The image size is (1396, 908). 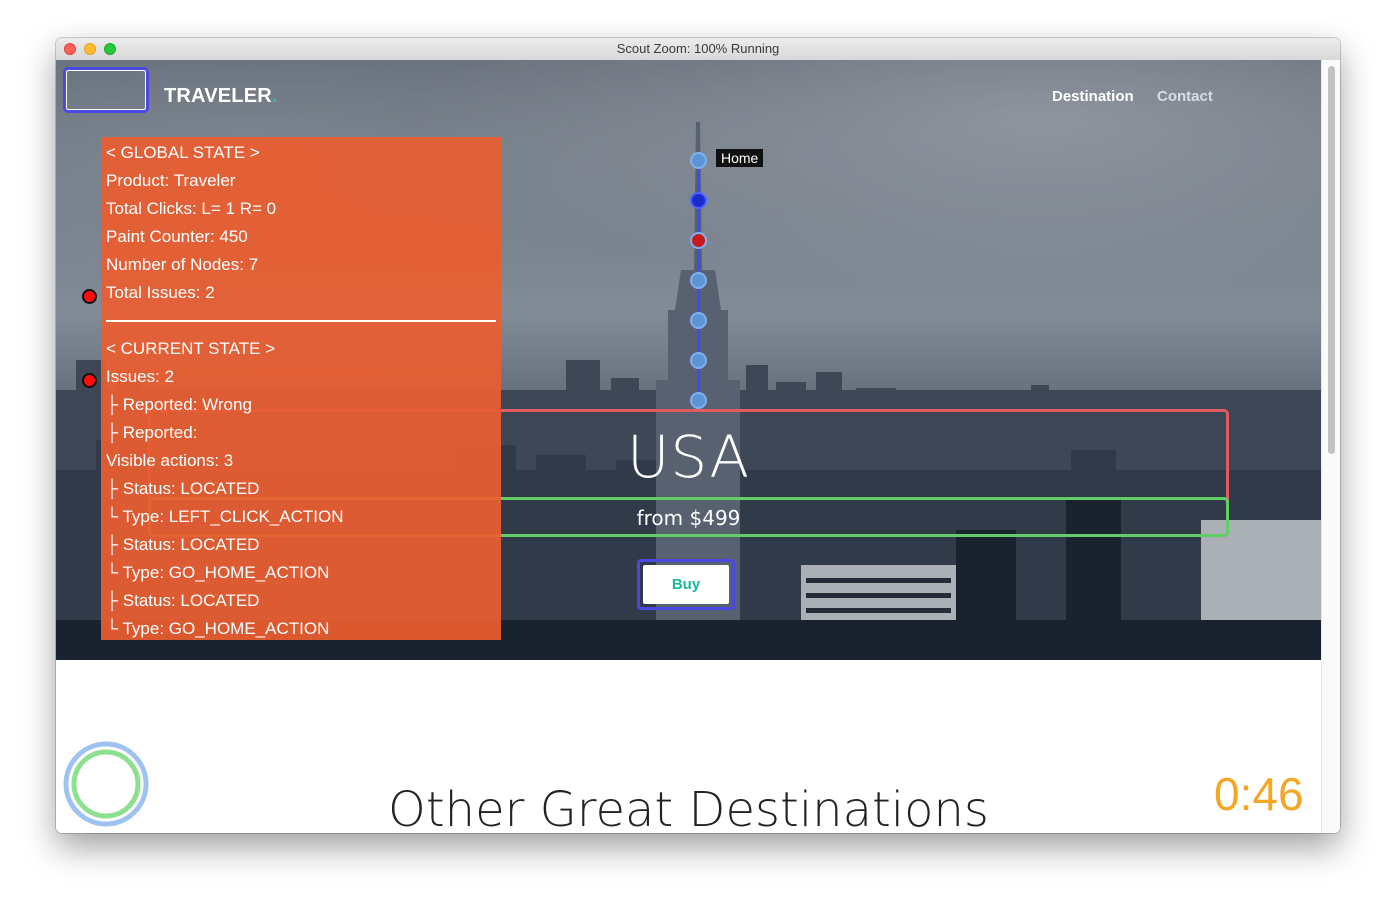 What do you see at coordinates (740, 158) in the screenshot?
I see `home-tooltip: Home` at bounding box center [740, 158].